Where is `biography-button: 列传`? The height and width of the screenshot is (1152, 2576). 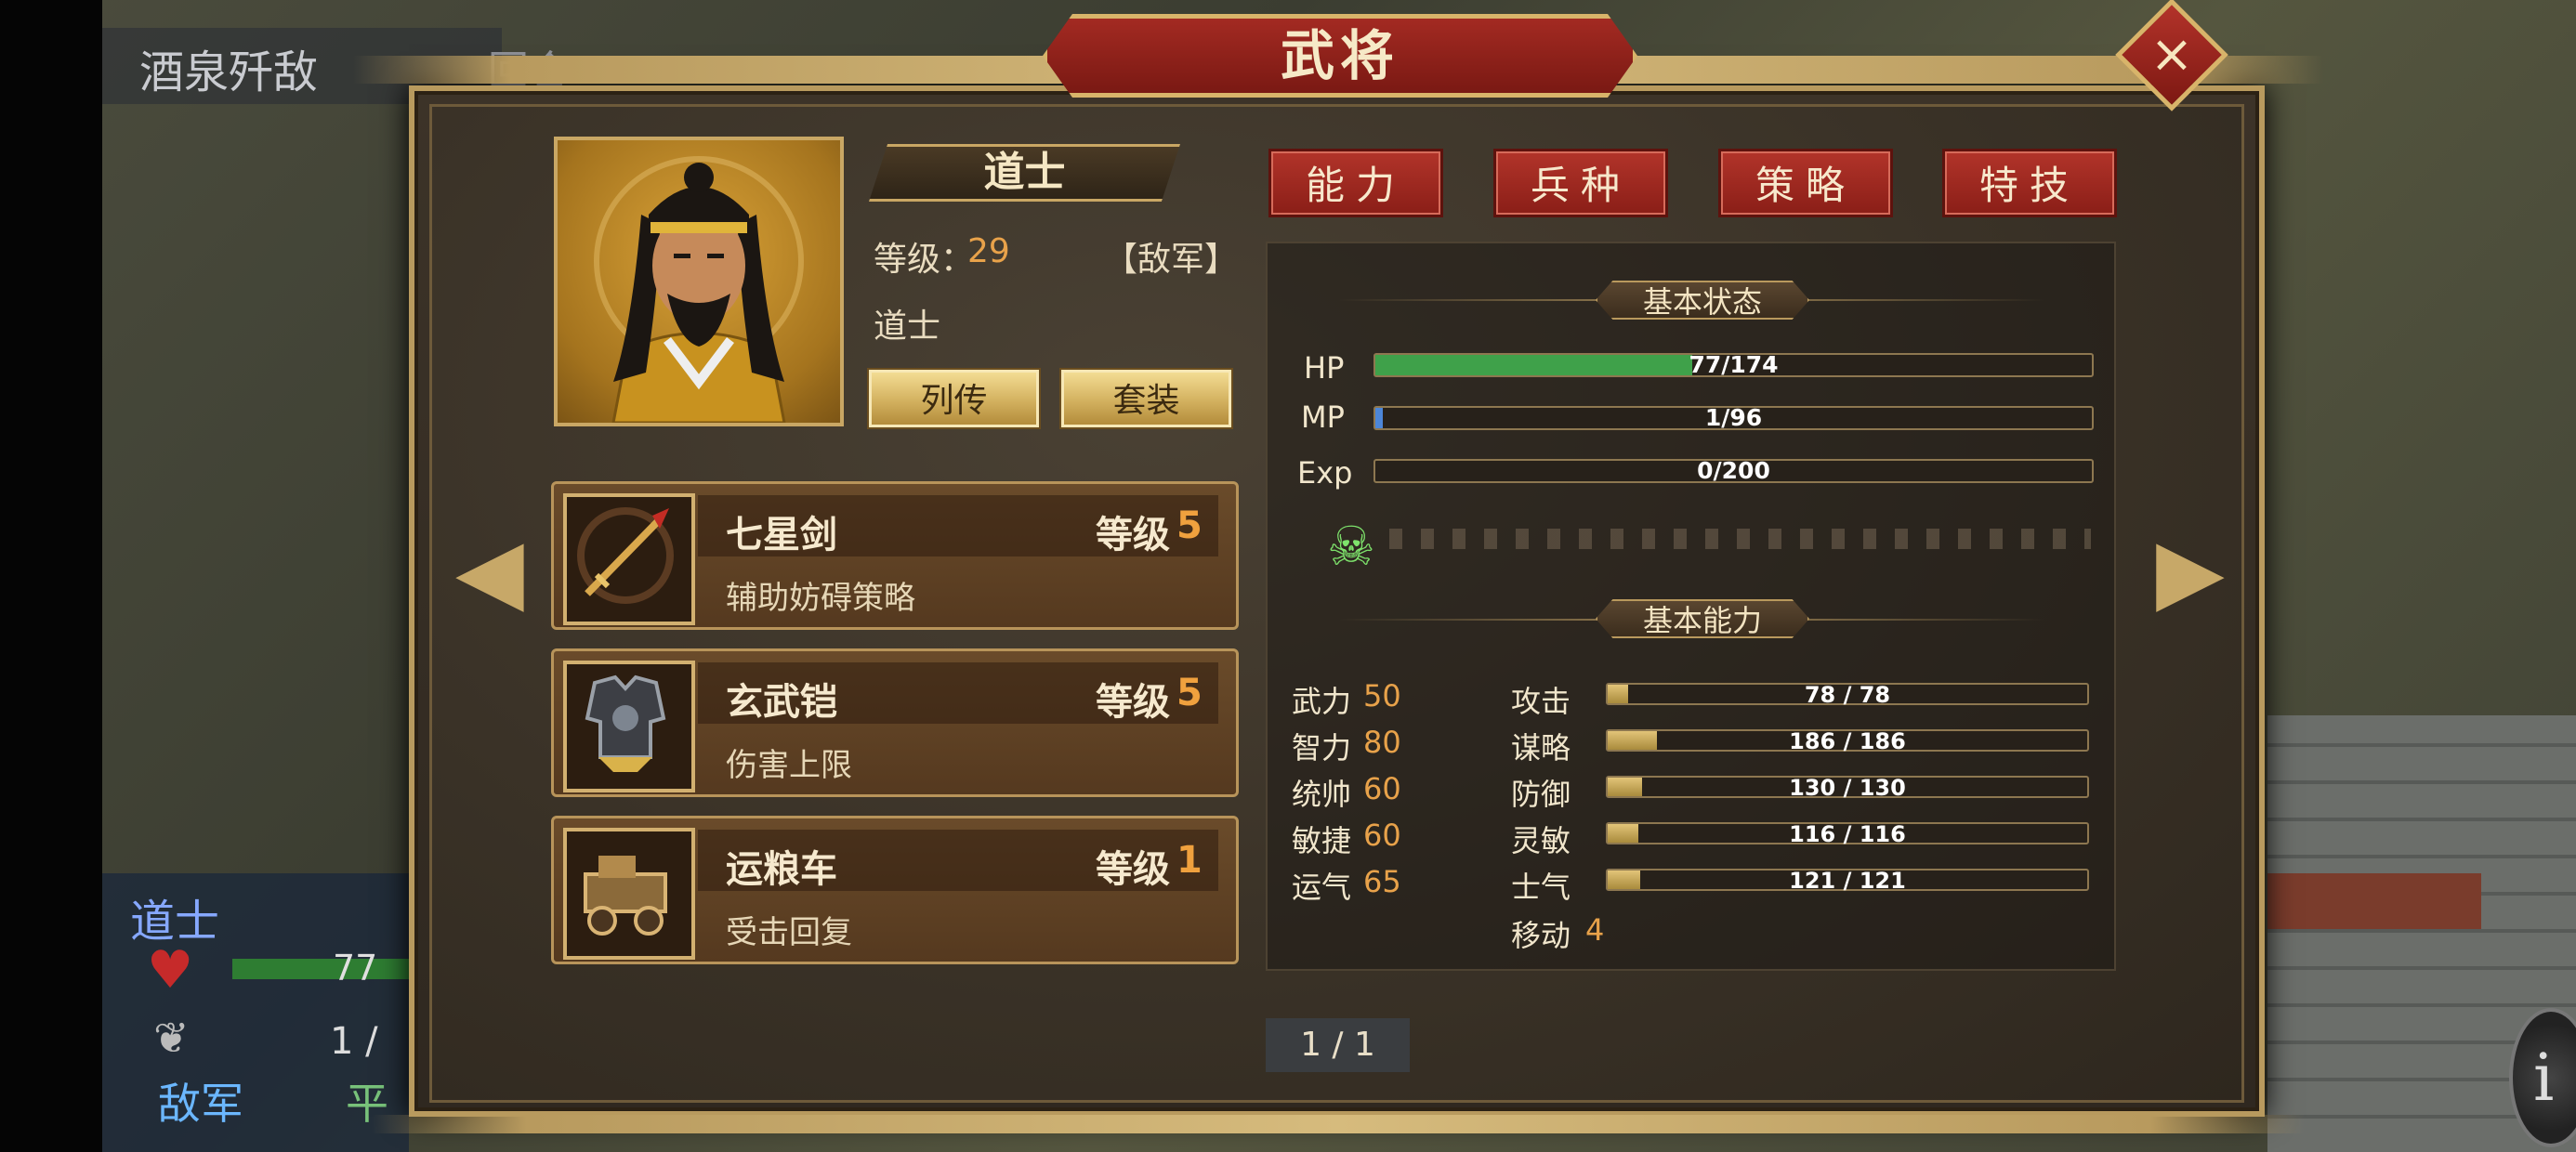
biography-button: 列传 is located at coordinates (954, 398).